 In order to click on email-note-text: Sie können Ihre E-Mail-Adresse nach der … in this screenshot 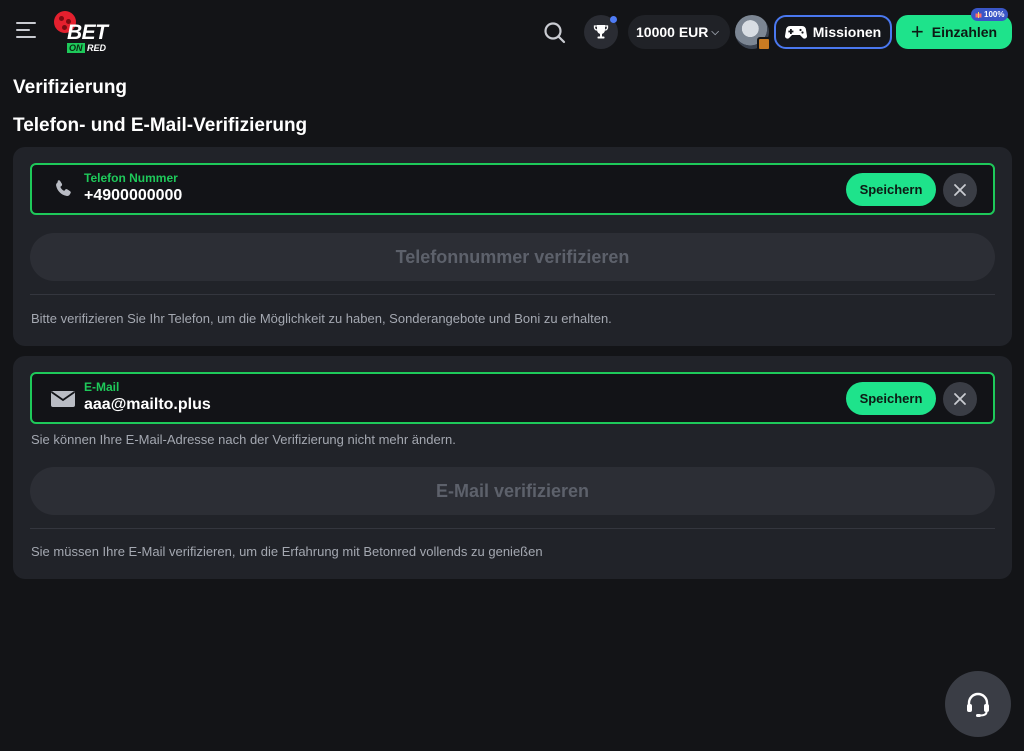, I will do `click(243, 439)`.